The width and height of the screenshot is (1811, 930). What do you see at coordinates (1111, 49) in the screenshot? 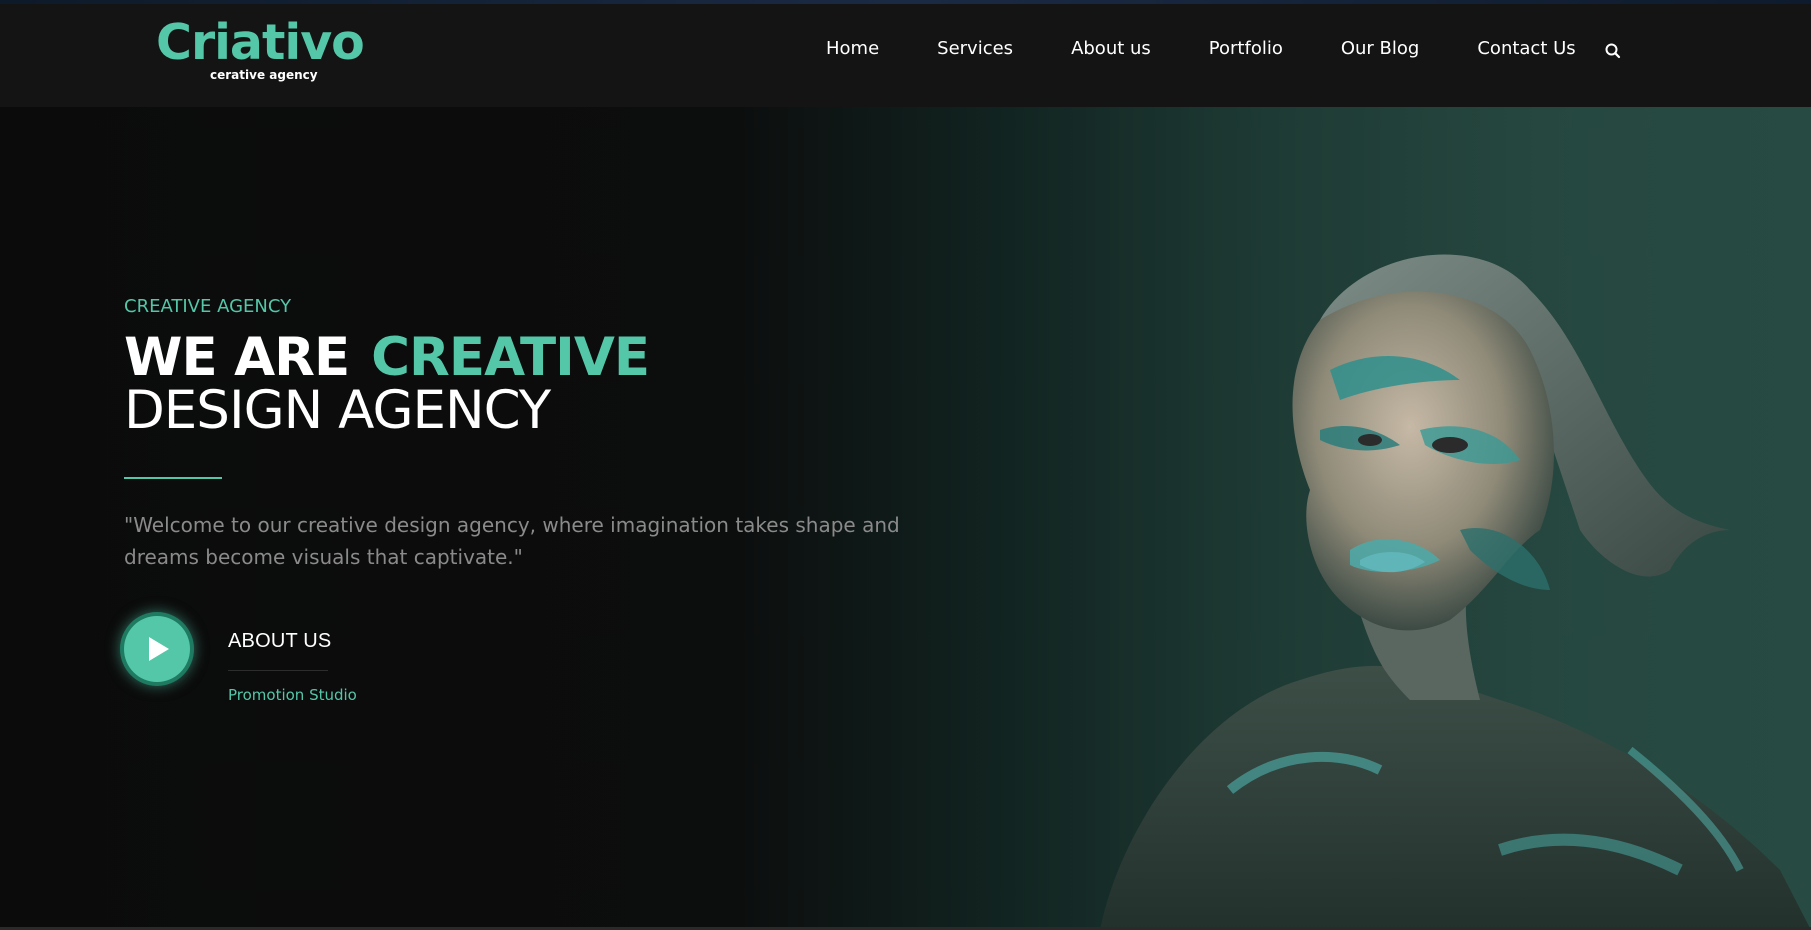
I see `nav-item-about-us: About us` at bounding box center [1111, 49].